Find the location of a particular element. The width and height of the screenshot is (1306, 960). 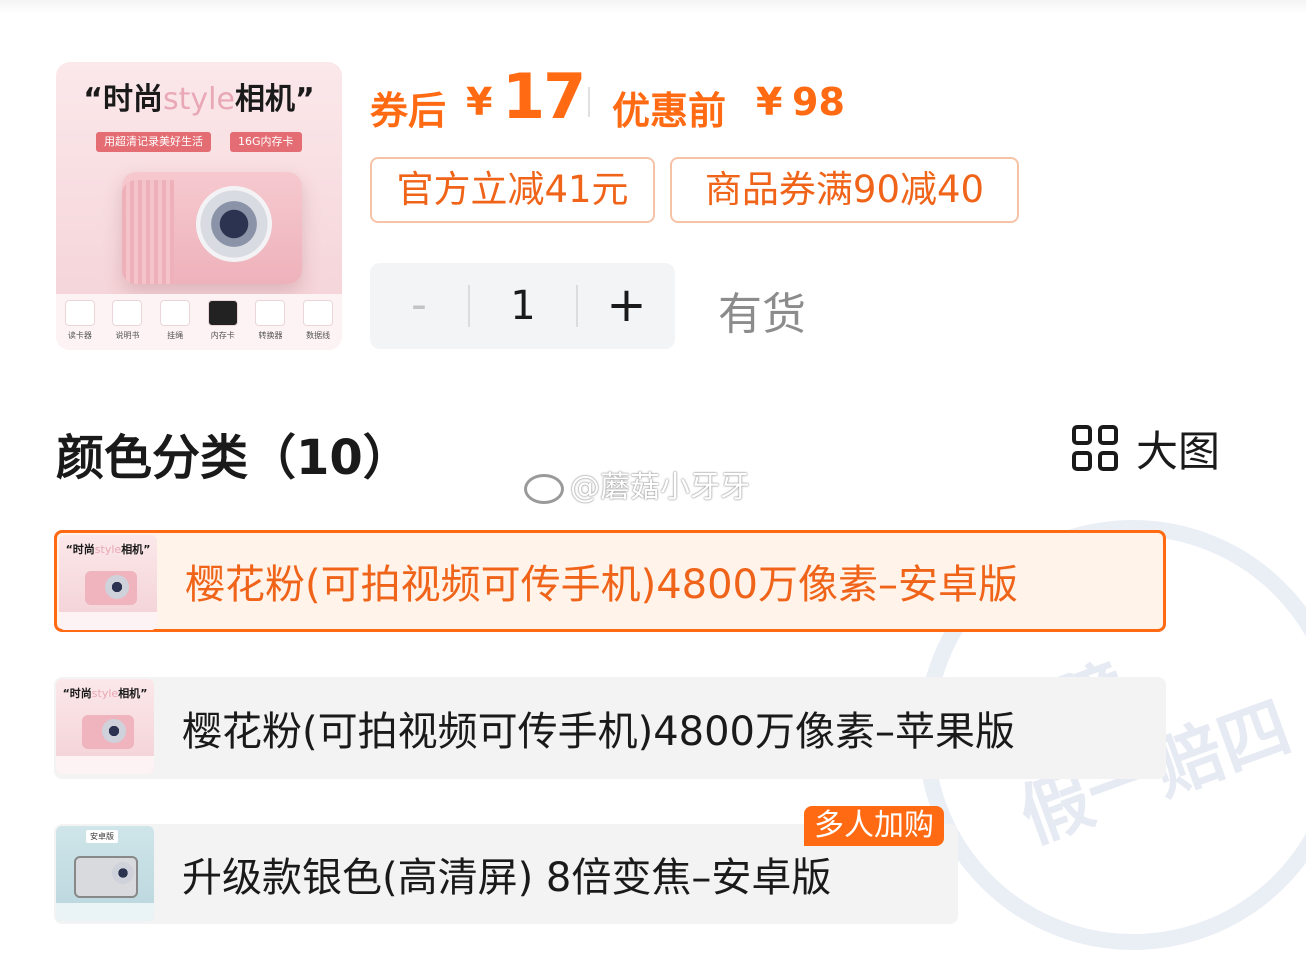

accessory-row: 读卡器 说明书 挂绳 内存卡 转换器 数据线 is located at coordinates (199, 322).